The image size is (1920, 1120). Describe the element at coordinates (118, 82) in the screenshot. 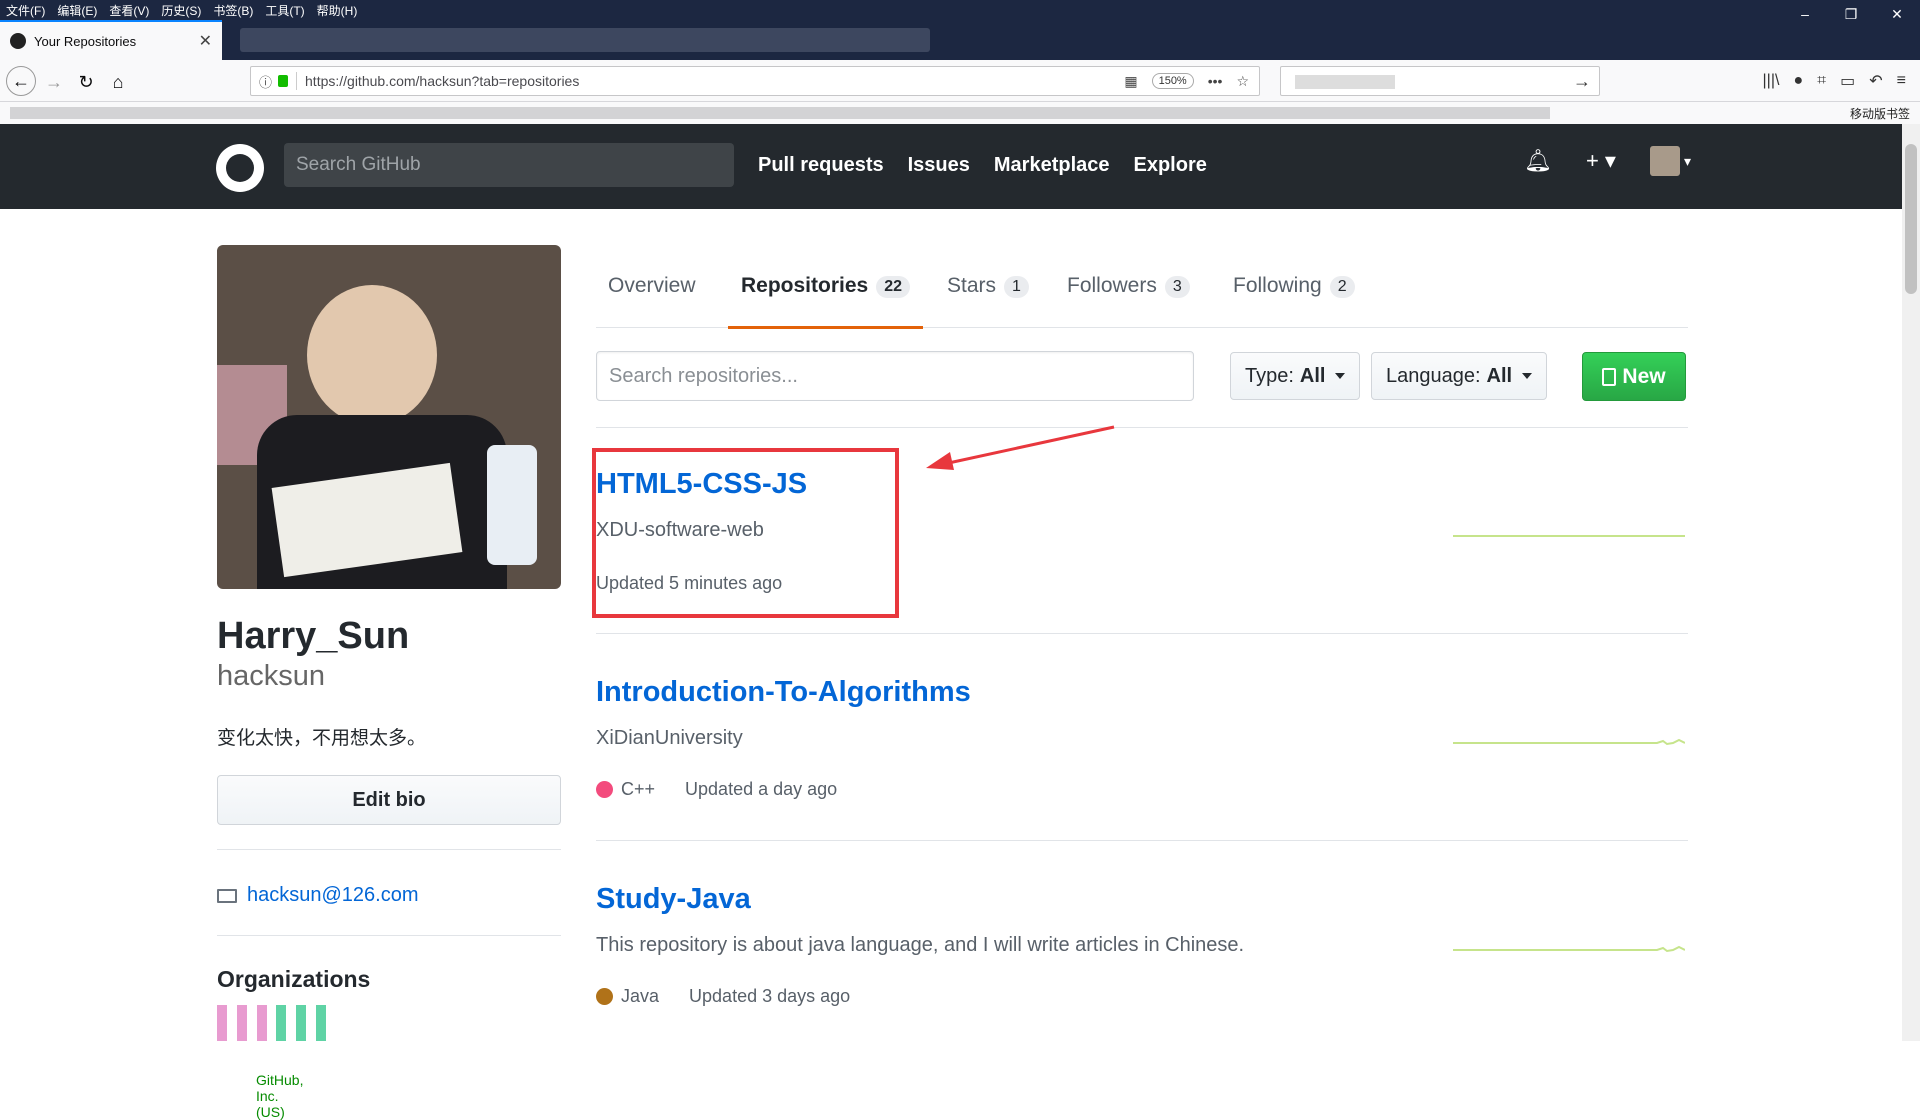

I see `home-icon: ⌂` at that location.